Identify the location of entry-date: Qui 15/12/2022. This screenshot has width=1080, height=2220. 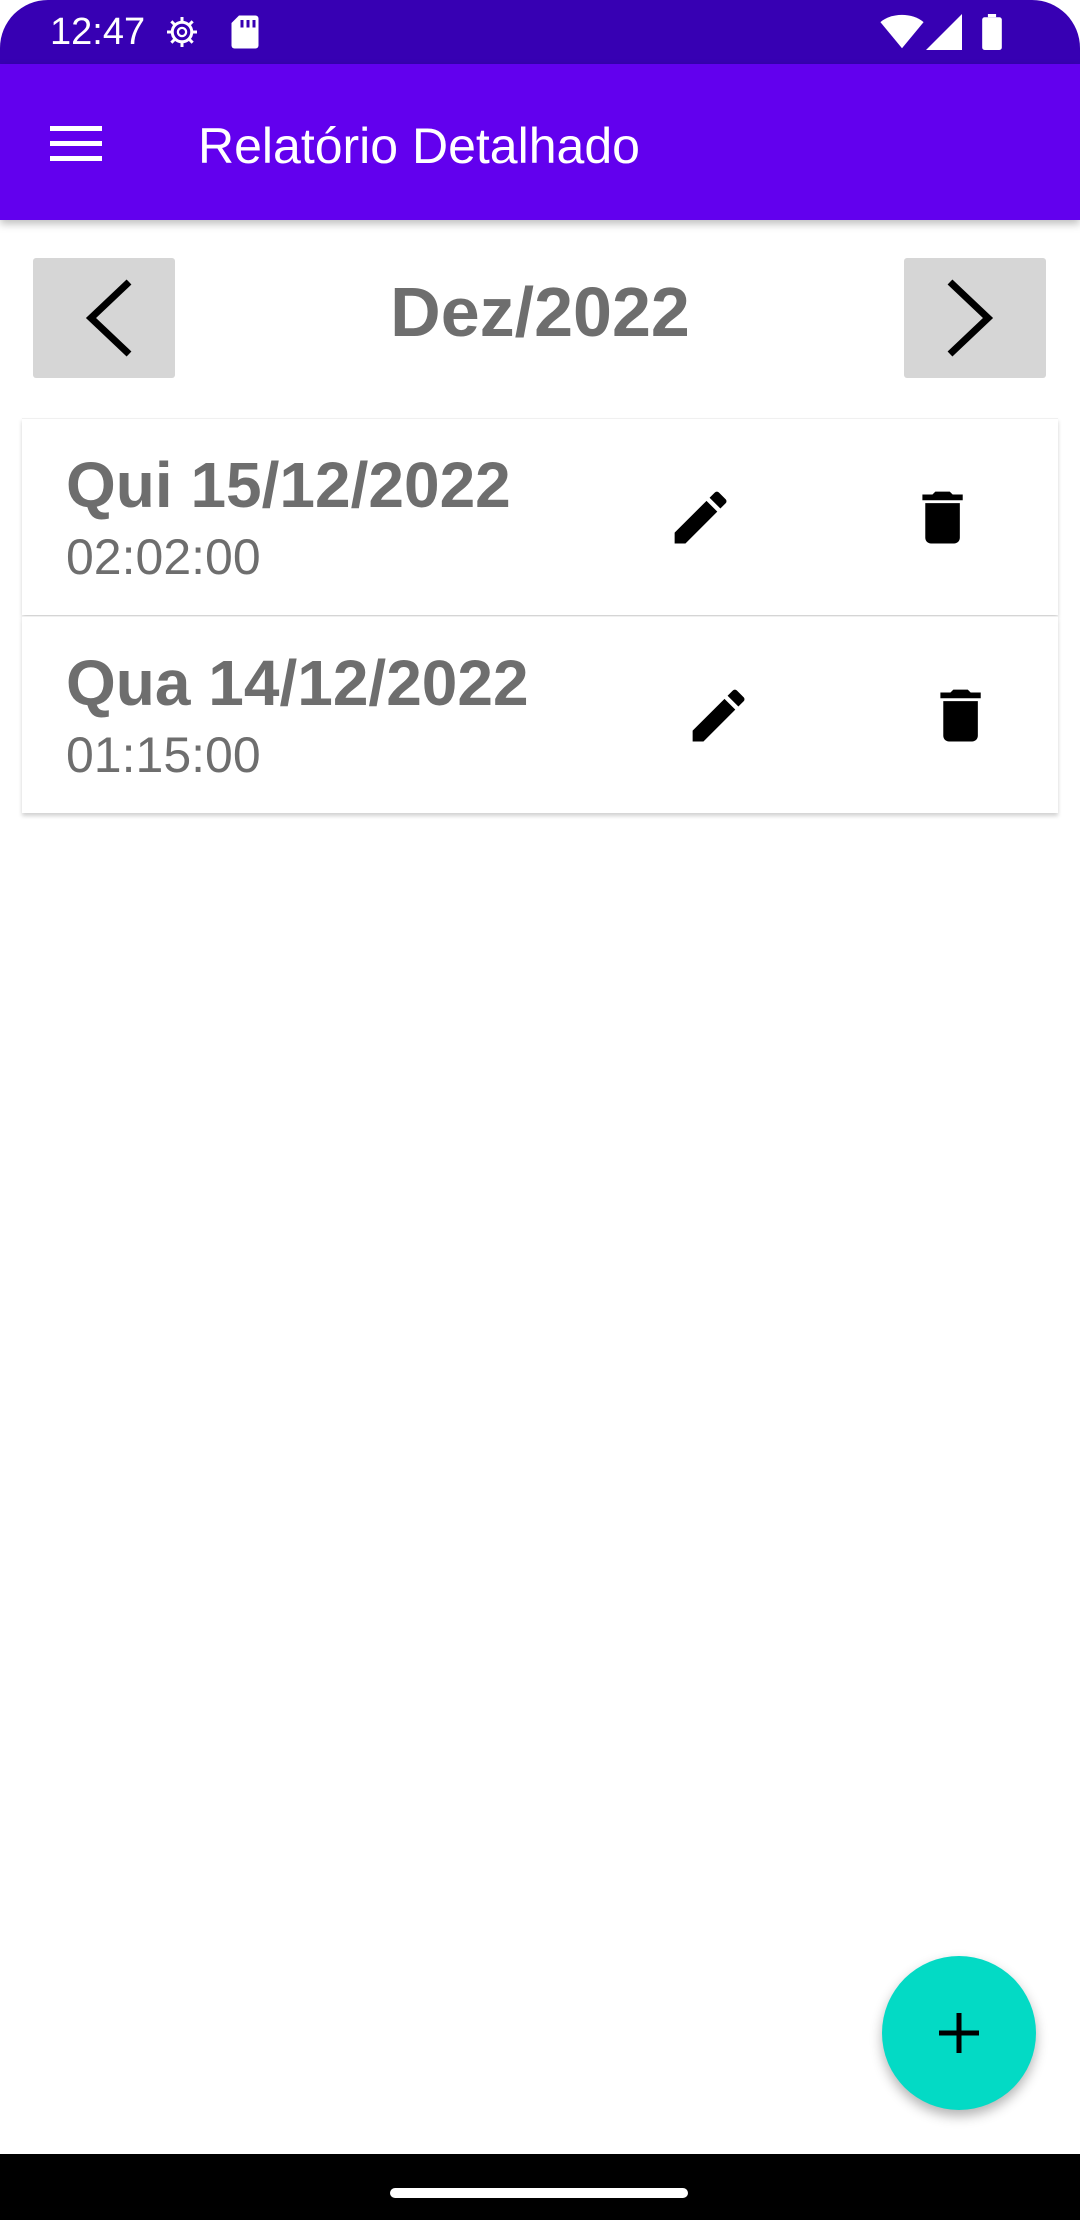
(288, 485).